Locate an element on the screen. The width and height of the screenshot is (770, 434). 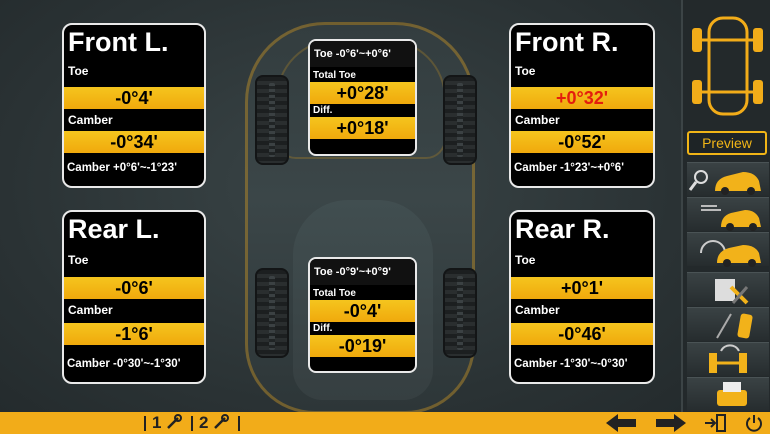
camber-value: -0°52' is located at coordinates (582, 142).